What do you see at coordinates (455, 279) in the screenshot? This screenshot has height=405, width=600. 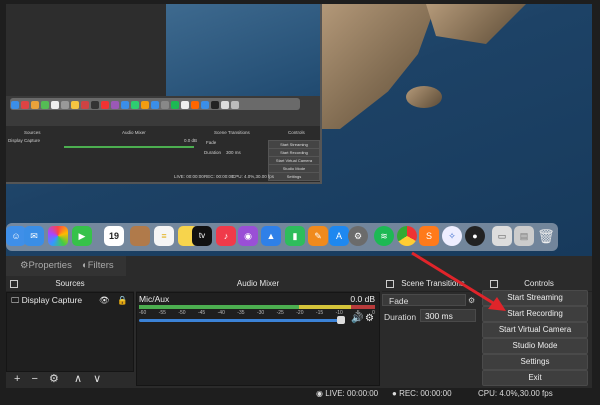 I see `arrow-shaft` at bounding box center [455, 279].